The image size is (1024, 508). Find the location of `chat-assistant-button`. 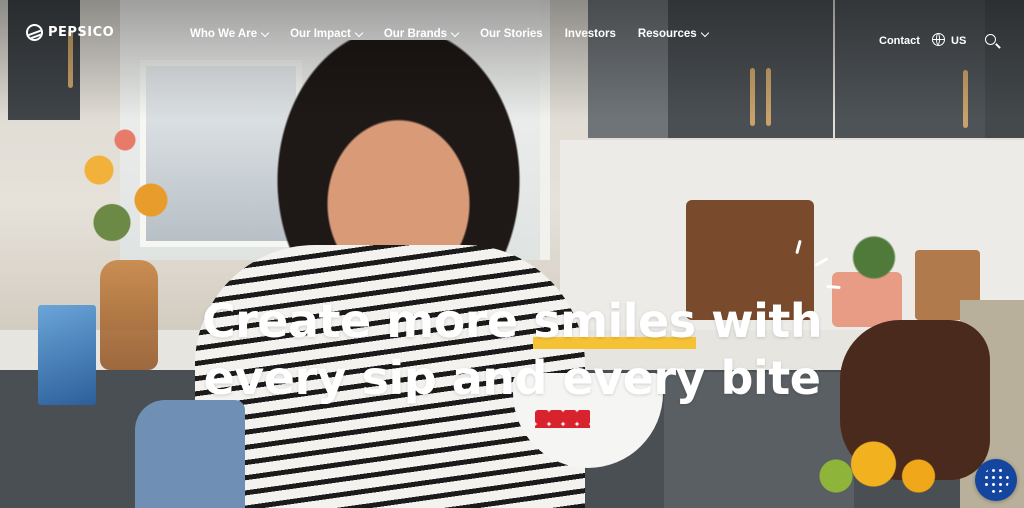

chat-assistant-button is located at coordinates (996, 480).